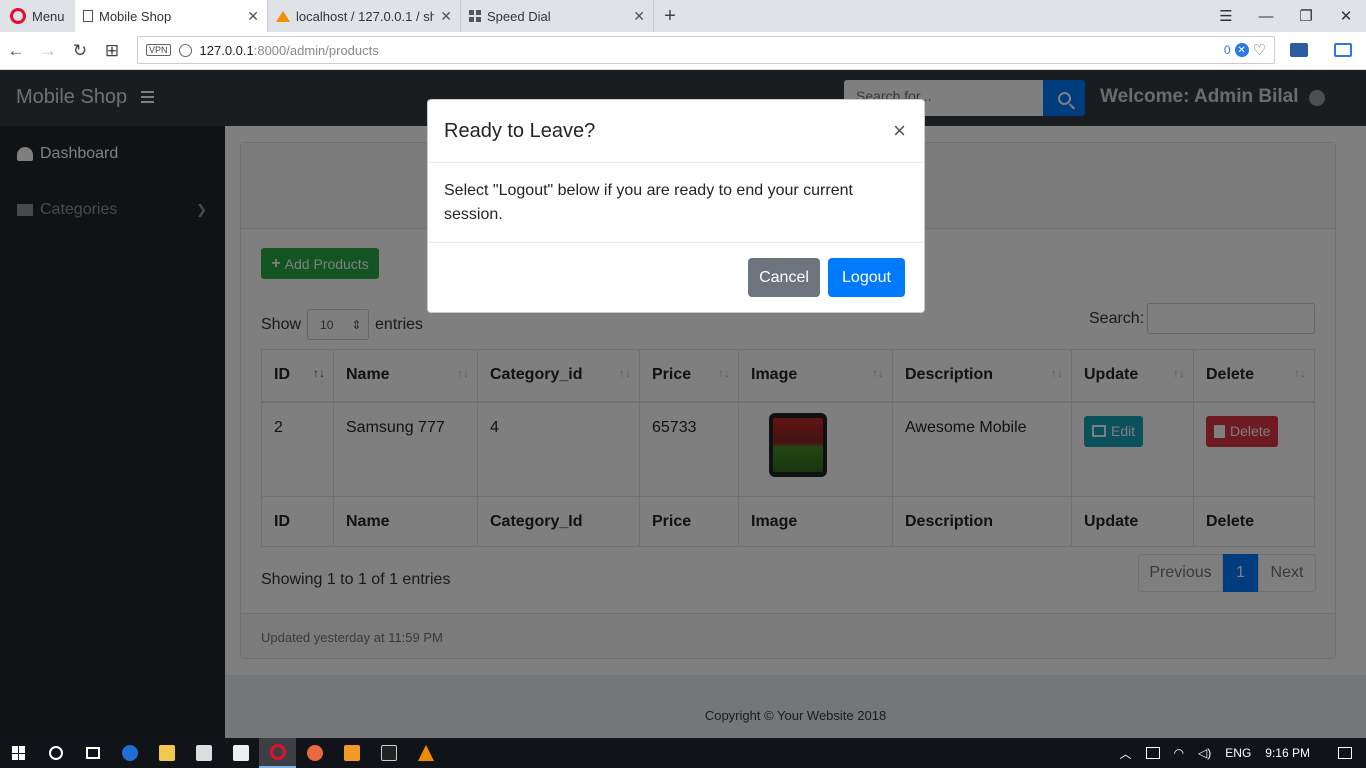 The image size is (1366, 768). What do you see at coordinates (784, 277) in the screenshot?
I see `cancel-button: Cancel` at bounding box center [784, 277].